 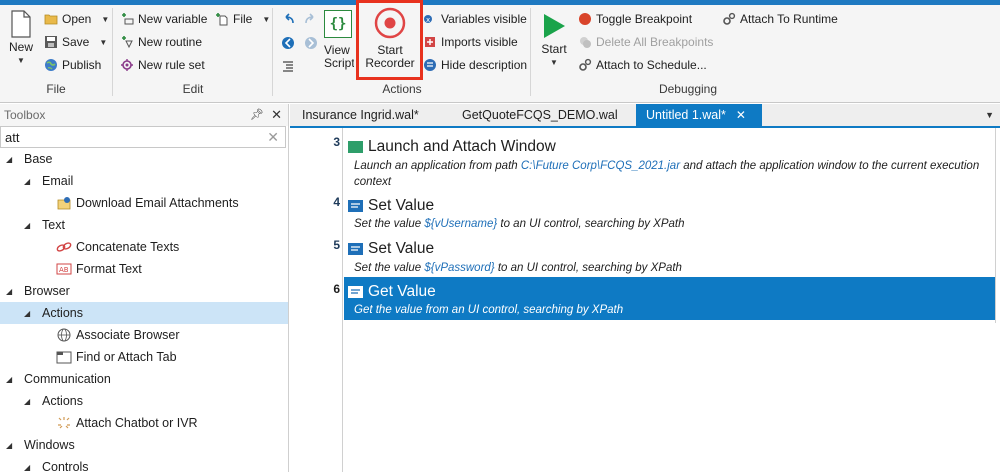 I want to click on tree-node-email: ◢ Email, so click(x=48, y=181).